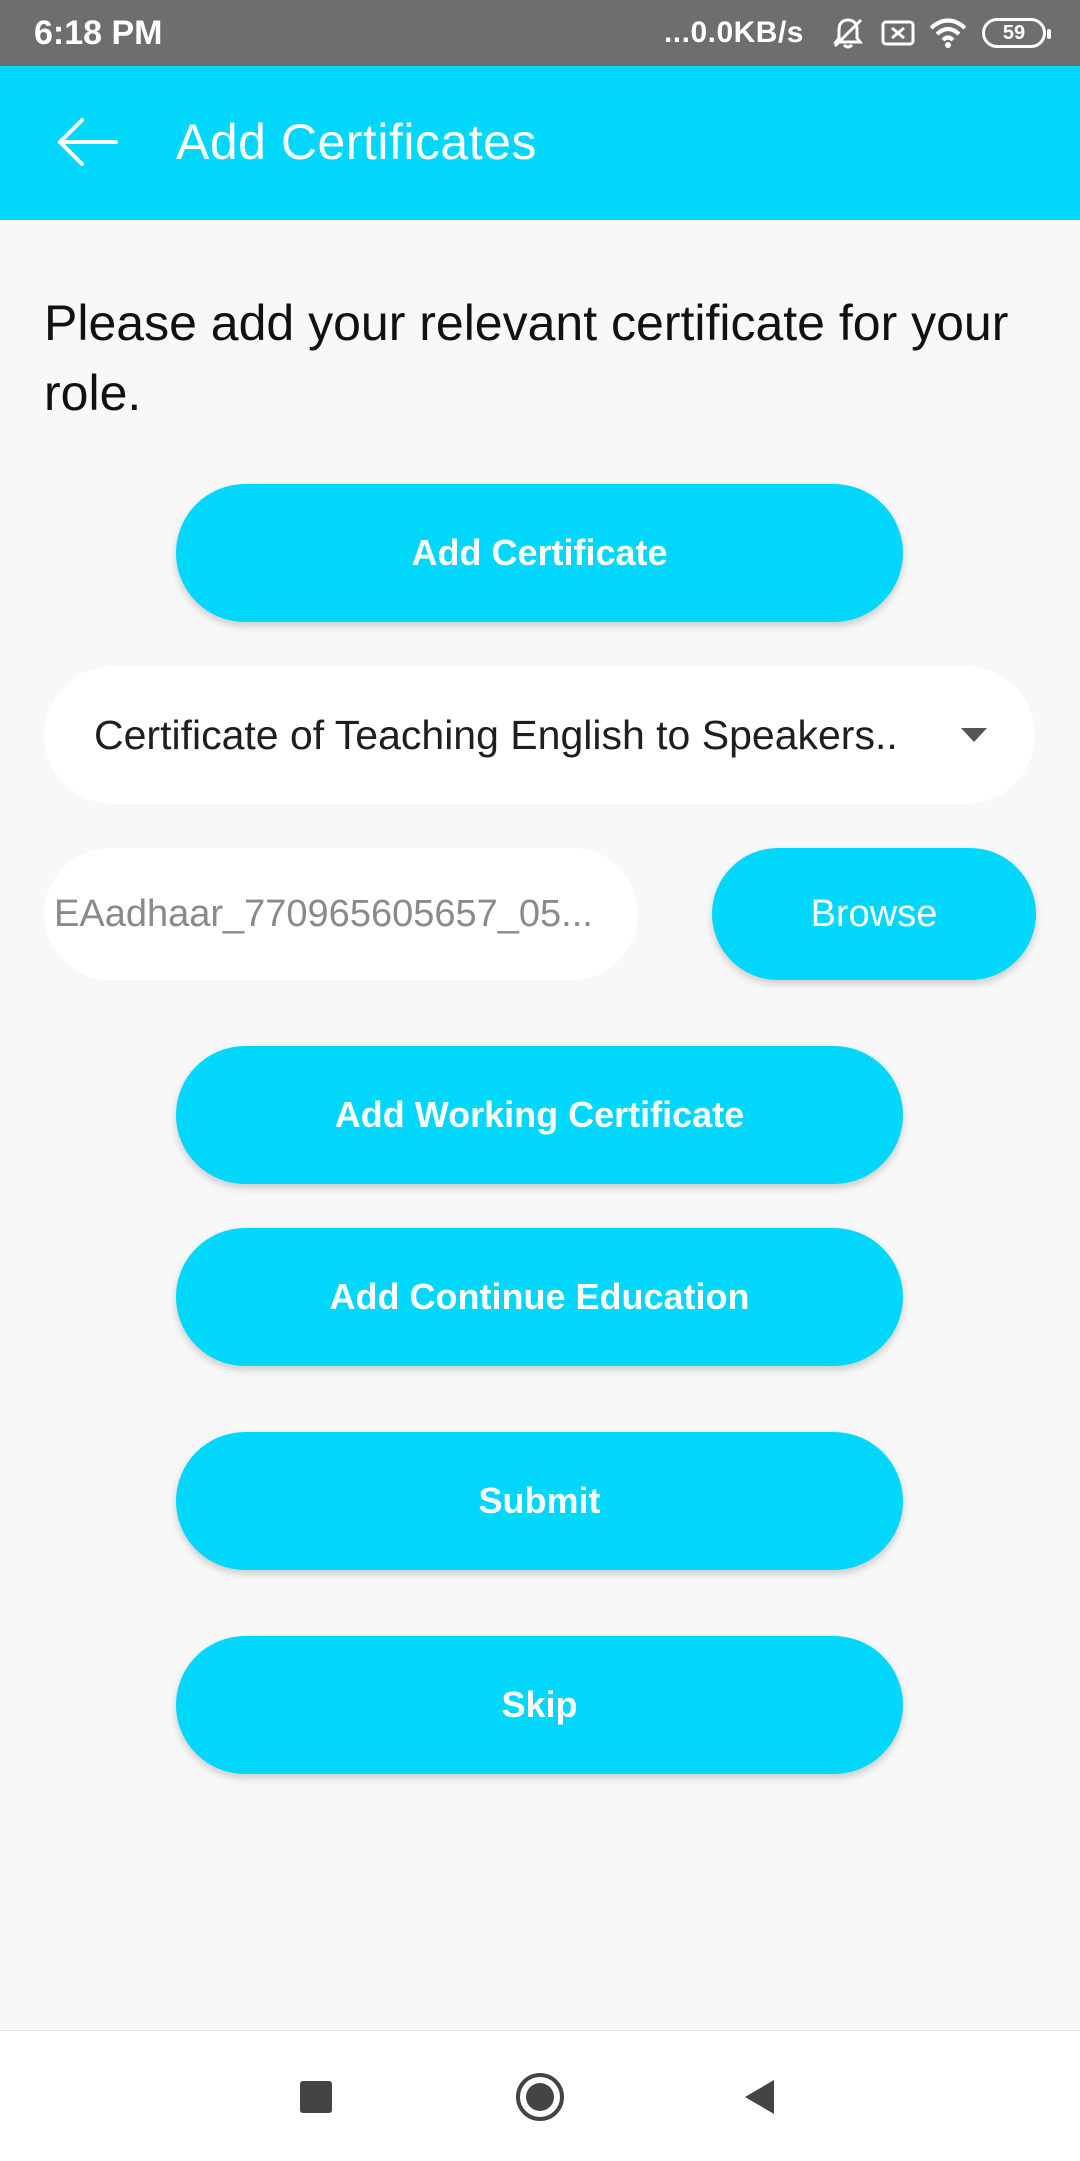 This screenshot has height=2161, width=1080. I want to click on network-speed: ...0.0KB/s, so click(733, 32).